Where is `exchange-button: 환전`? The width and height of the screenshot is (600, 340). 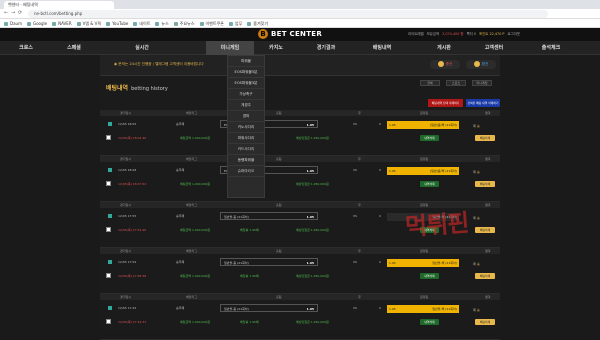 exchange-button: 환전 is located at coordinates (481, 64).